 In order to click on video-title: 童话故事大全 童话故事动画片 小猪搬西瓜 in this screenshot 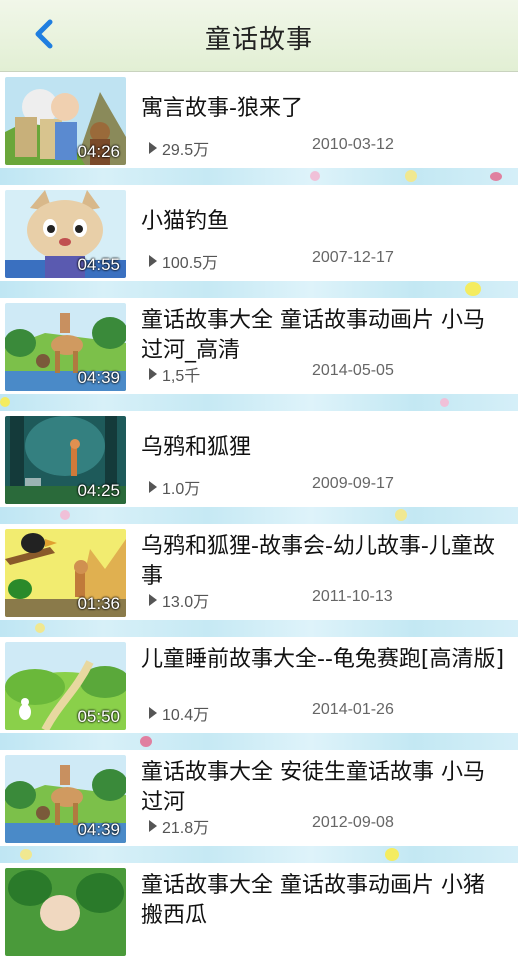, I will do `click(313, 900)`.